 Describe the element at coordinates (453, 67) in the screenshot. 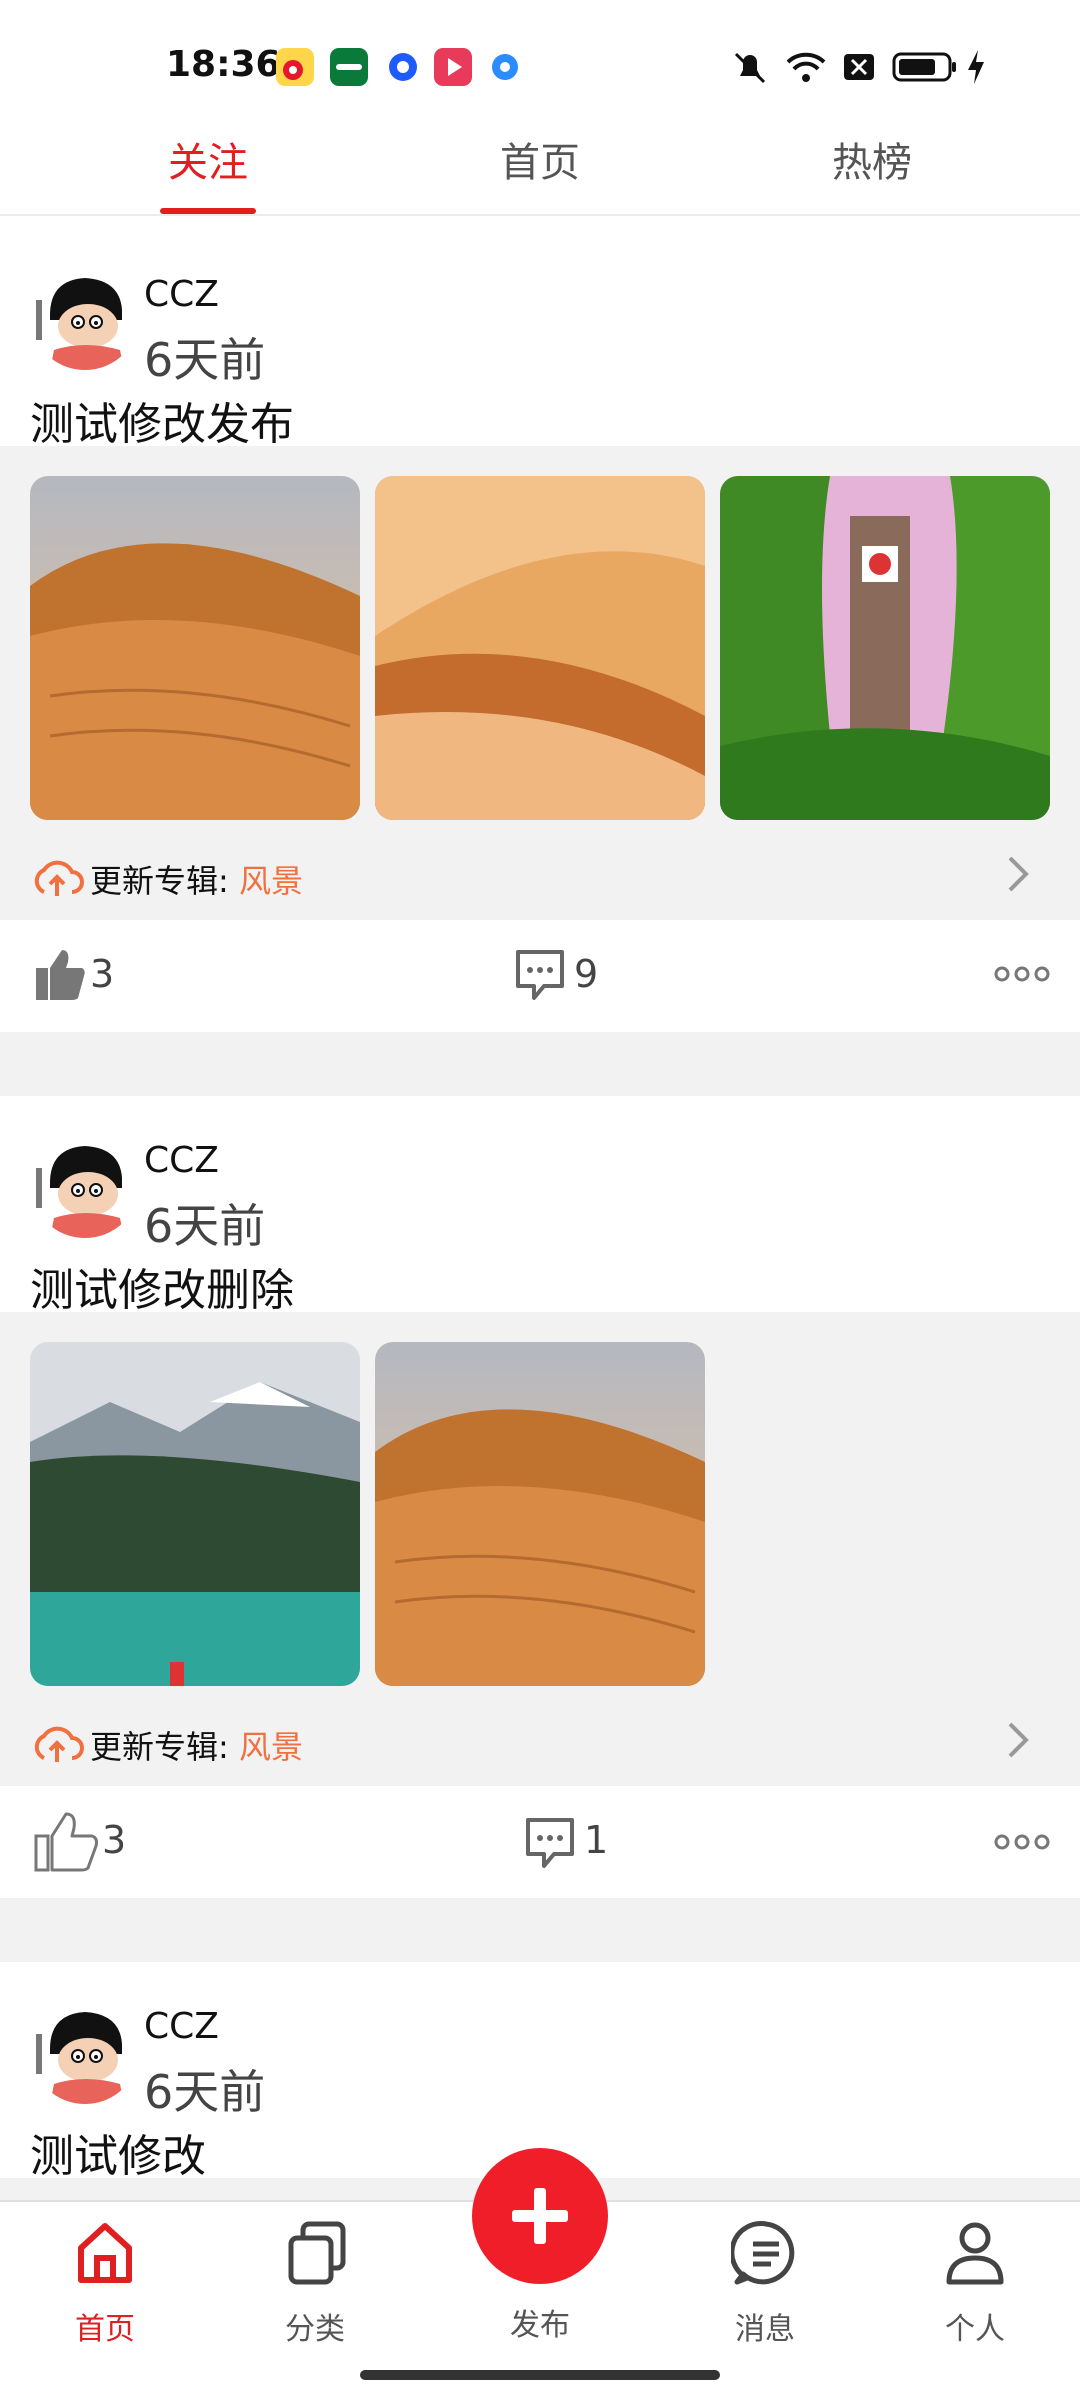

I see `video-icon` at that location.